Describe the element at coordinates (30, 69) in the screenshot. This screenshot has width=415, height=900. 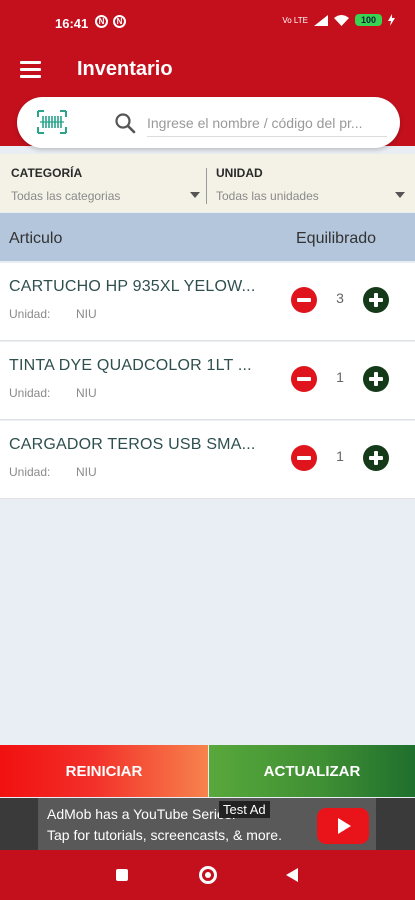
I see `menu-icon` at that location.